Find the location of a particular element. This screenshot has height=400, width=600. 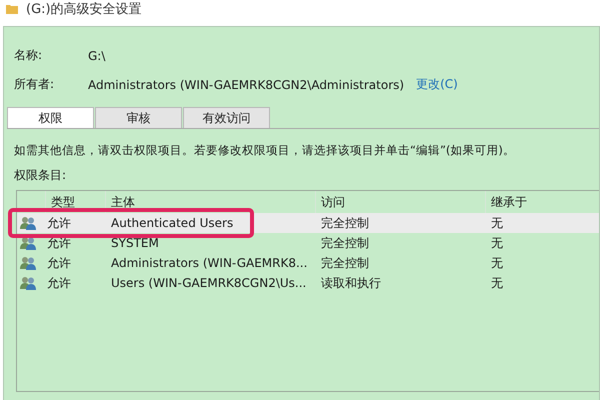

table-row: 允许 Administrators (WIN-GAEMRK8... 完全控制 无 is located at coordinates (308, 263).